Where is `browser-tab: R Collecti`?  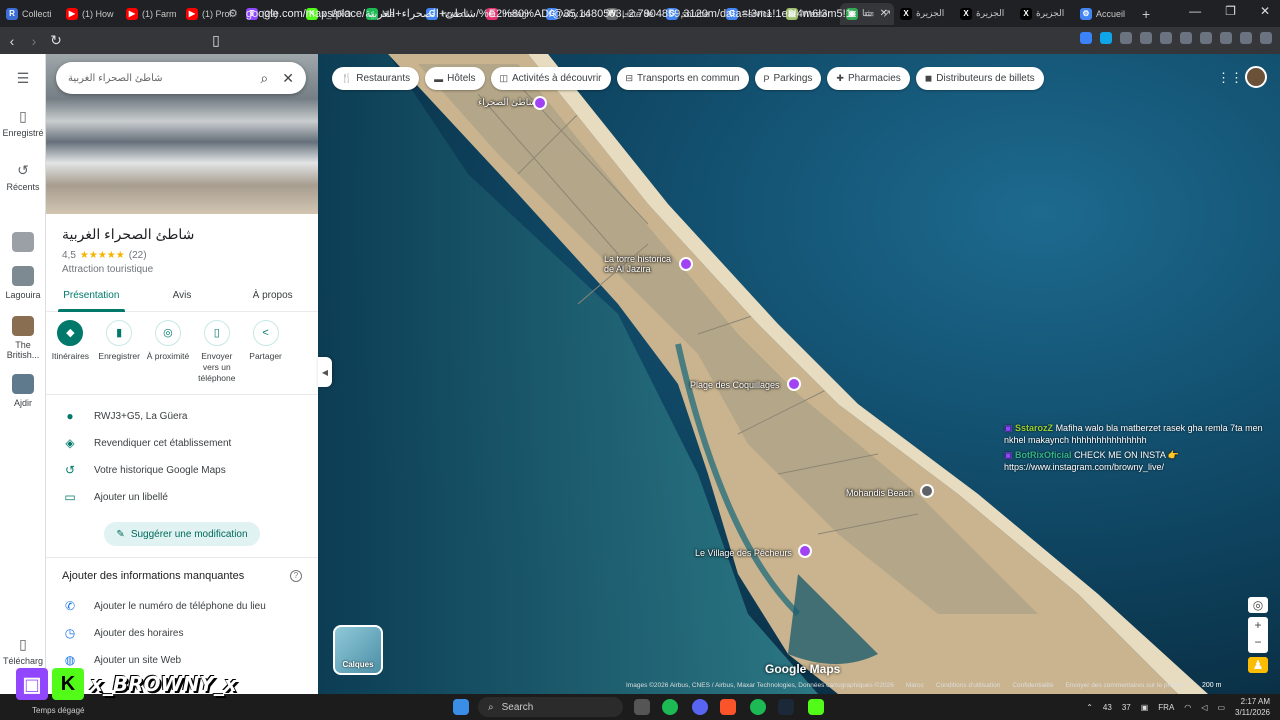
browser-tab: R Collecti is located at coordinates (30, 14).